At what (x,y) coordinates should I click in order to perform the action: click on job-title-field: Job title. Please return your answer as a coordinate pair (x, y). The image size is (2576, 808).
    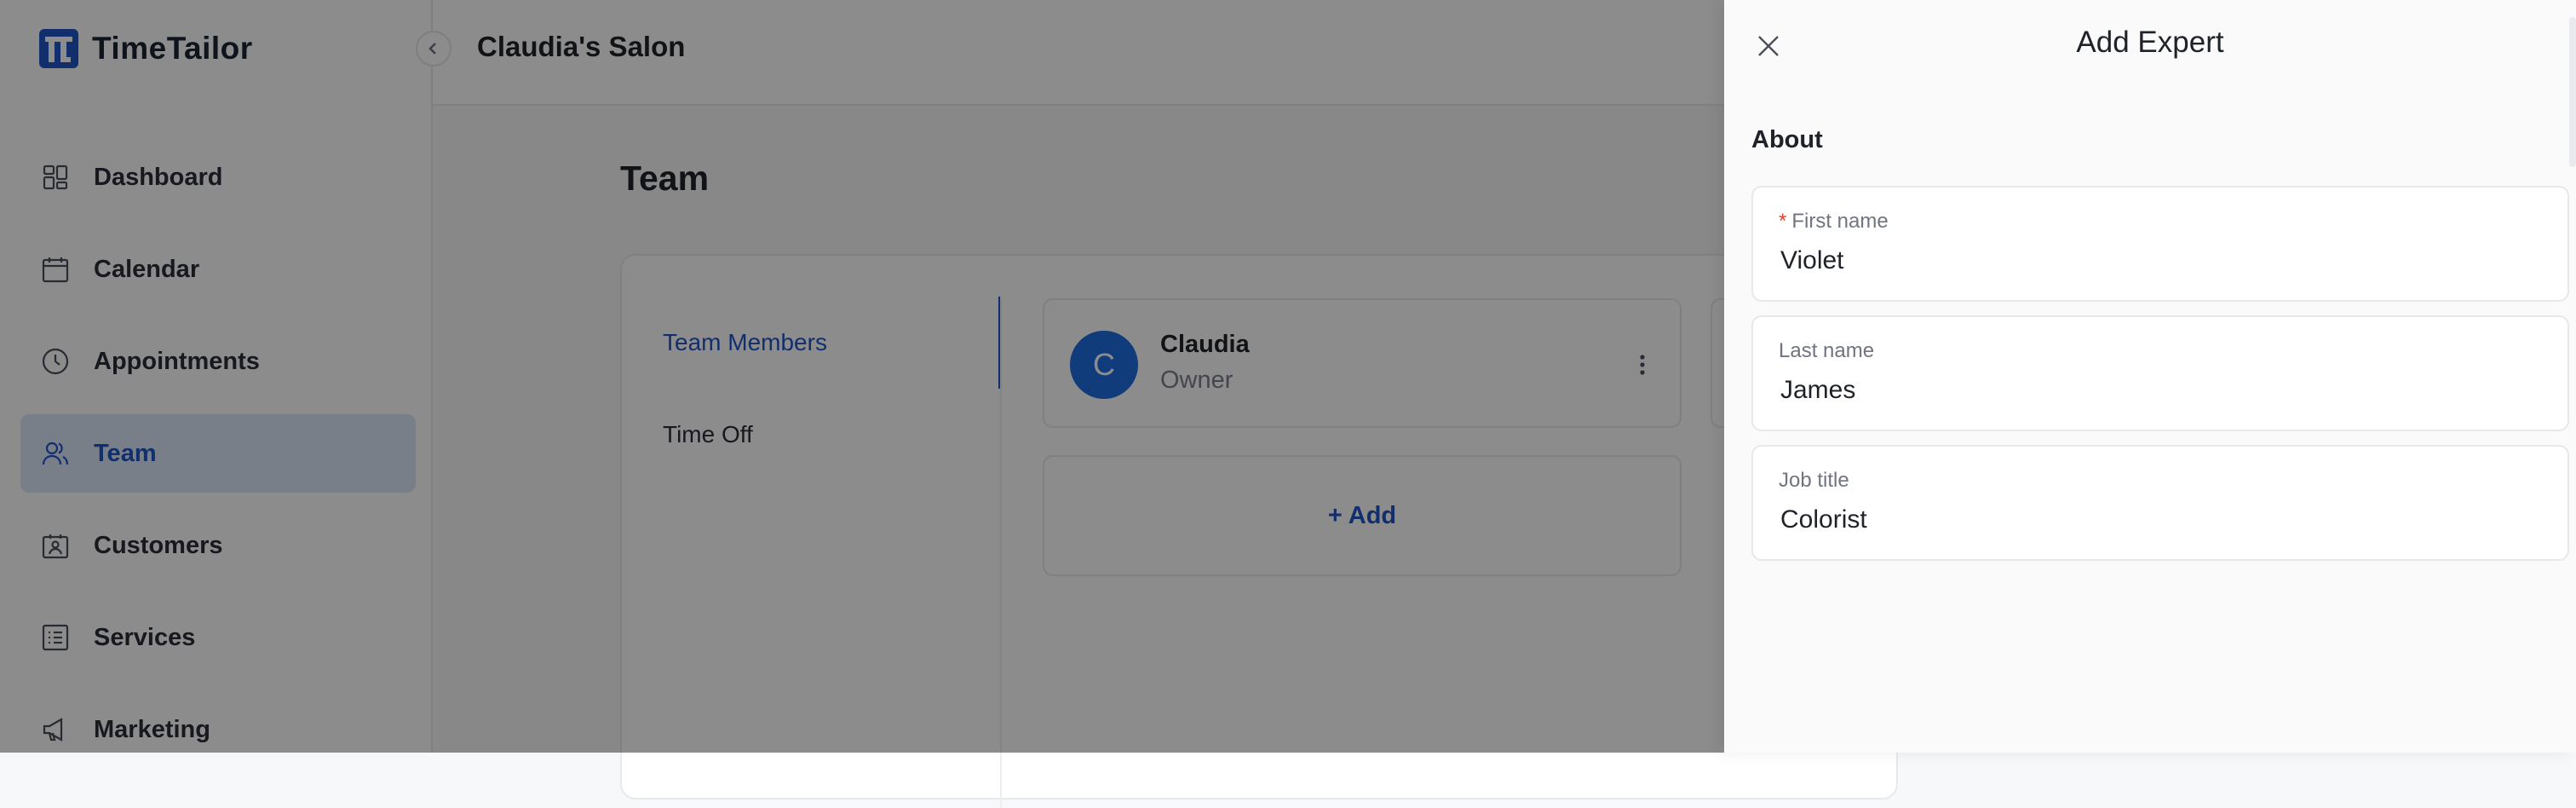
    Looking at the image, I should click on (2160, 503).